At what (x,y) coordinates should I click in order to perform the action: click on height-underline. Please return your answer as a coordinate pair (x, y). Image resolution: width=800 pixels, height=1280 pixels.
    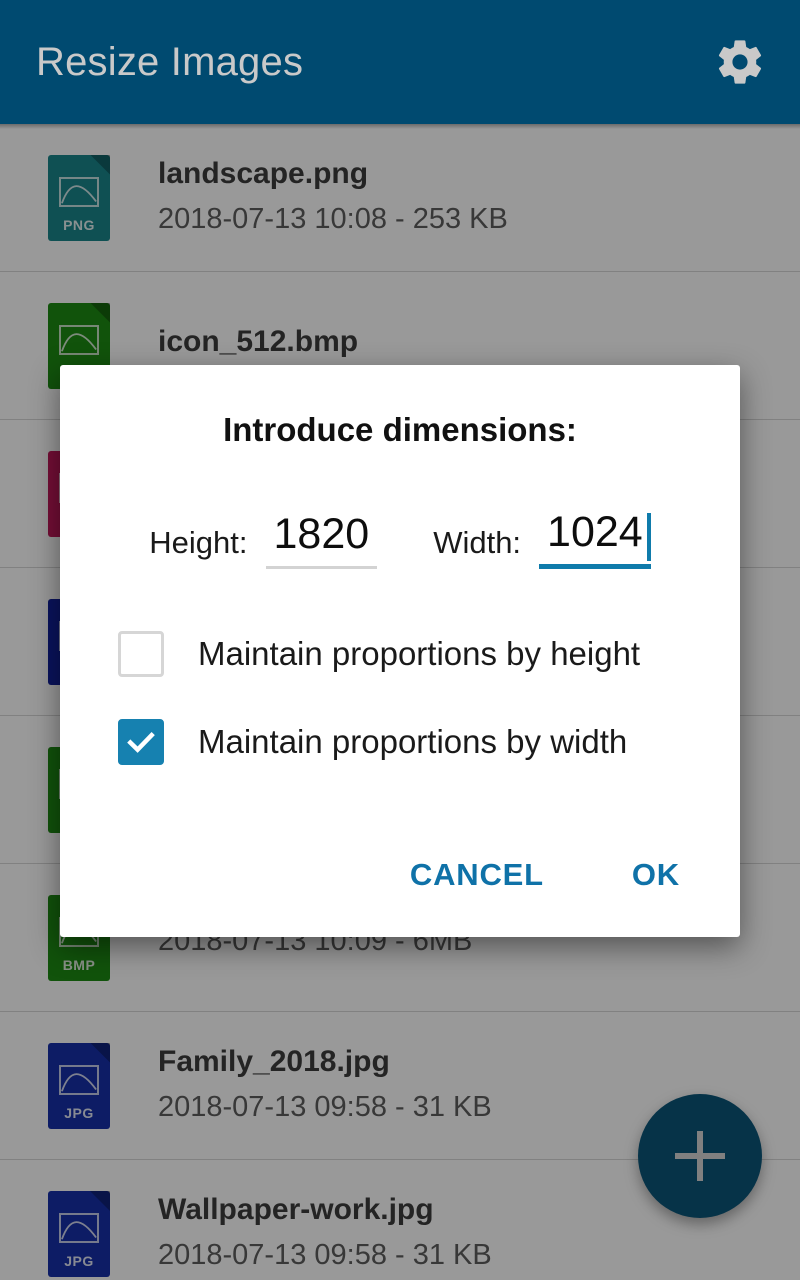
    Looking at the image, I should click on (321, 567).